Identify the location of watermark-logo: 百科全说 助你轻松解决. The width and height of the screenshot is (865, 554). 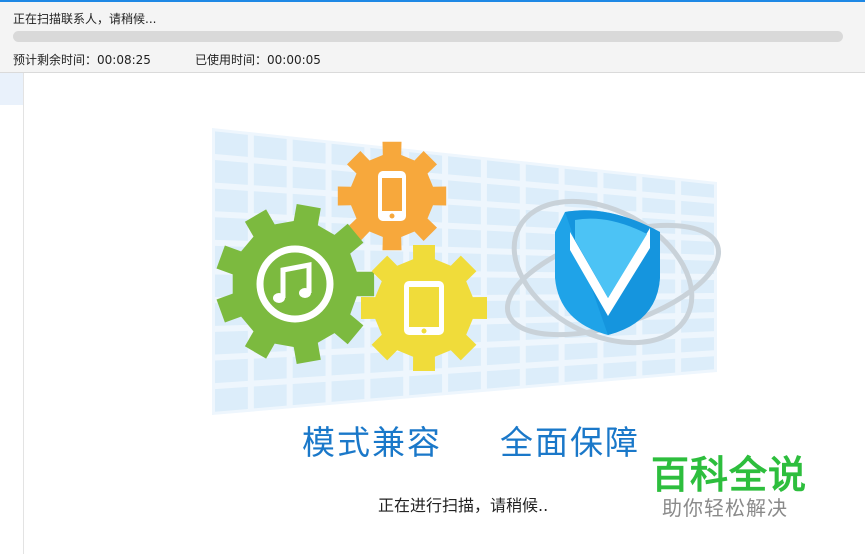
(748, 484).